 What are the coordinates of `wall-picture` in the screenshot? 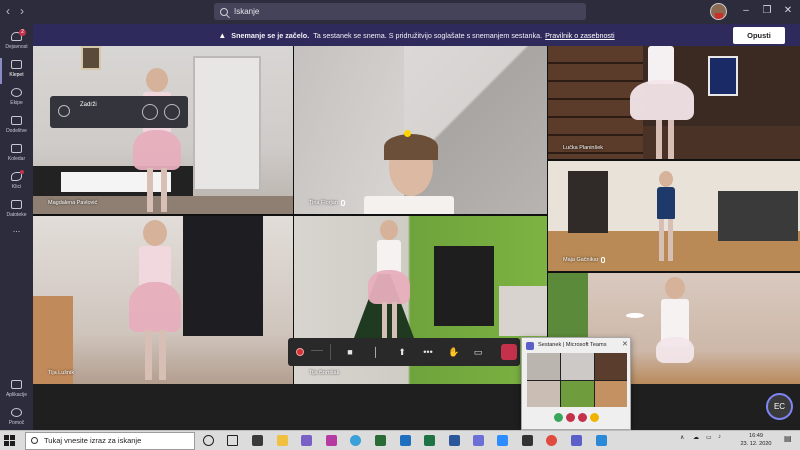 It's located at (91, 58).